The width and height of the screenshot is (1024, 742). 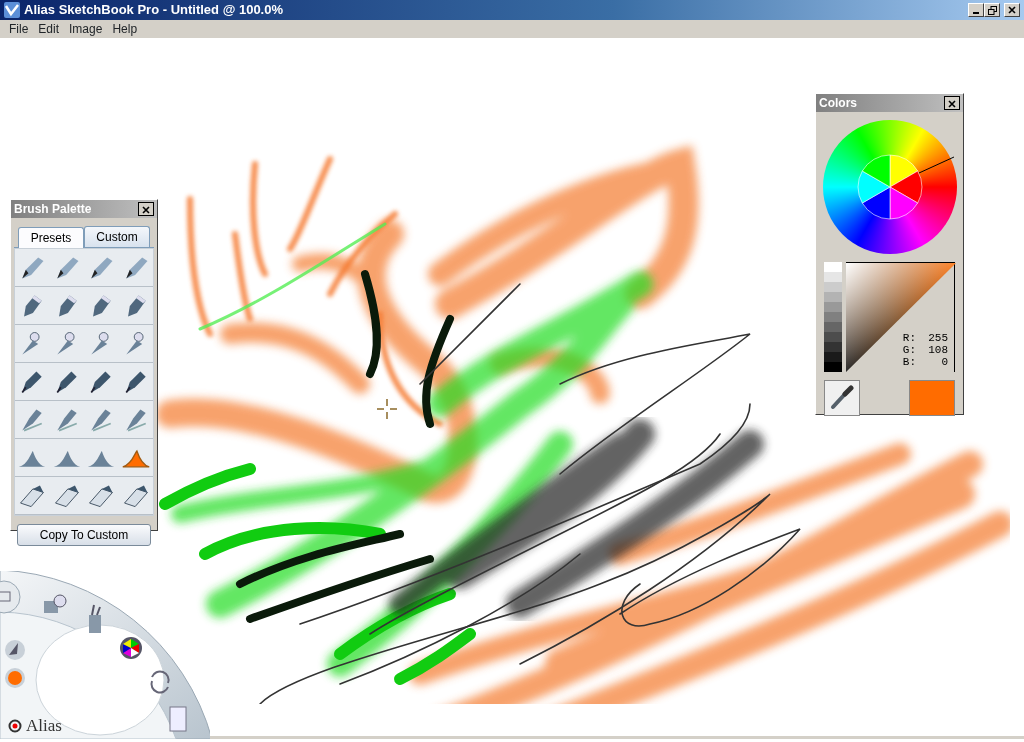 I want to click on app-logo-icon, so click(x=12, y=10).